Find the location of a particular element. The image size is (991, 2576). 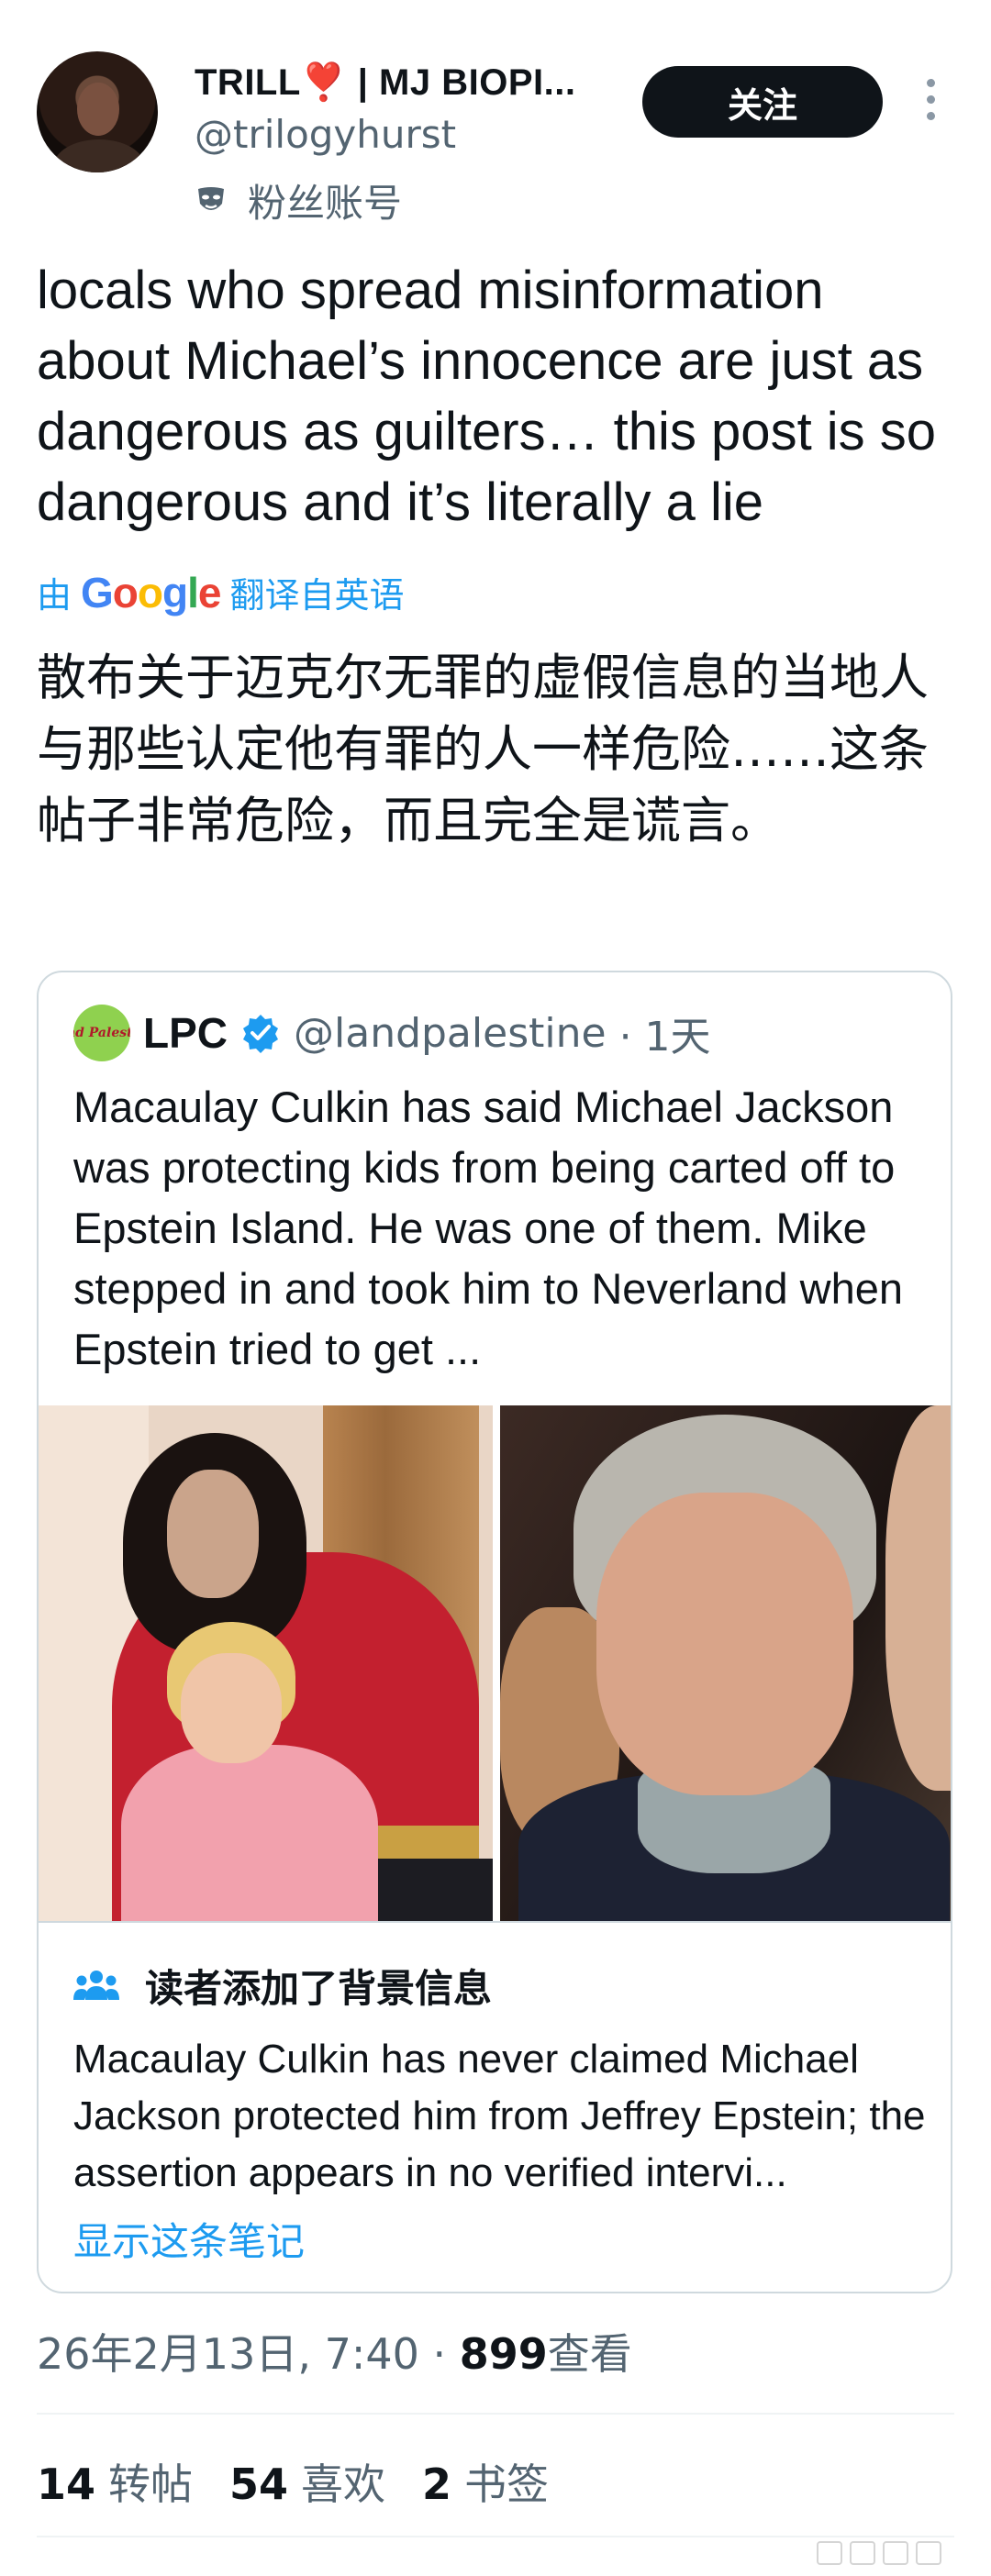

engagement-stats: 14 转帖 54 喜欢 2 书签 is located at coordinates (293, 2481).